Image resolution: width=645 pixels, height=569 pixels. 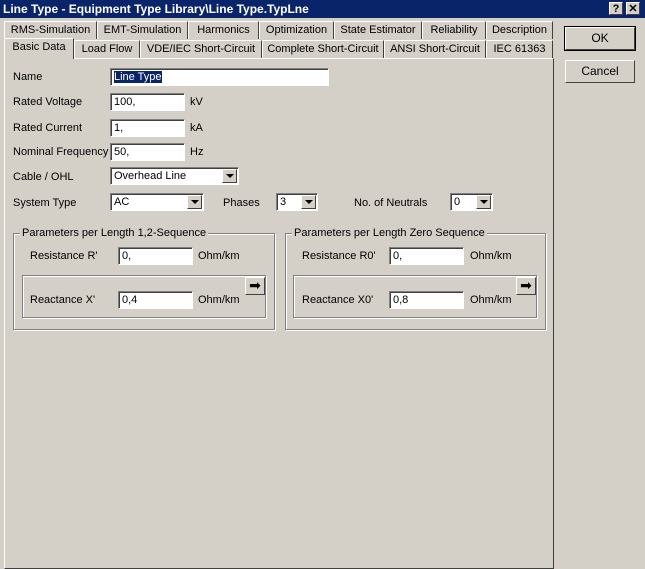 What do you see at coordinates (138, 77) in the screenshot?
I see `name-value: Line Type` at bounding box center [138, 77].